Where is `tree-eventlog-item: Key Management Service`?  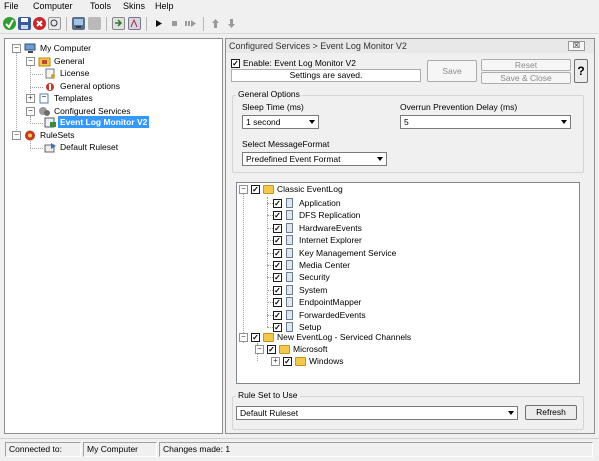
tree-eventlog-item: Key Management Service is located at coordinates (347, 253).